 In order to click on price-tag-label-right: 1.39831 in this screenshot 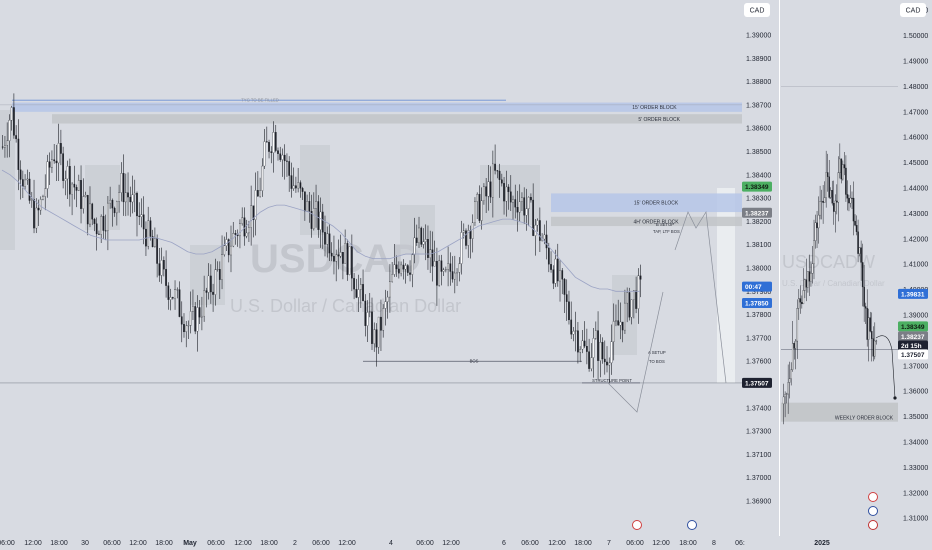, I will do `click(913, 294)`.